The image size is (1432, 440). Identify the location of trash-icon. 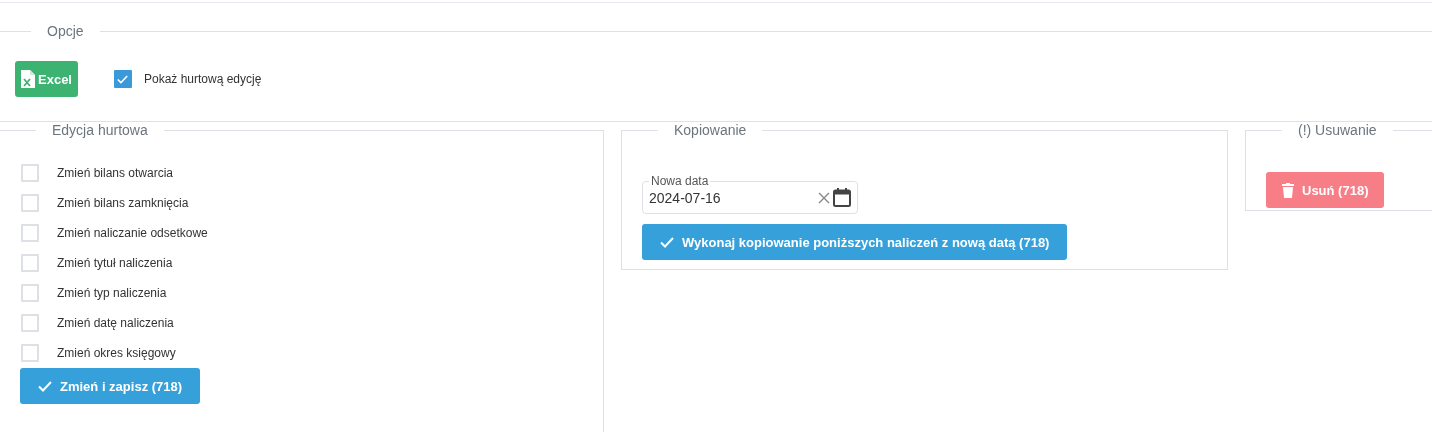
(1288, 190).